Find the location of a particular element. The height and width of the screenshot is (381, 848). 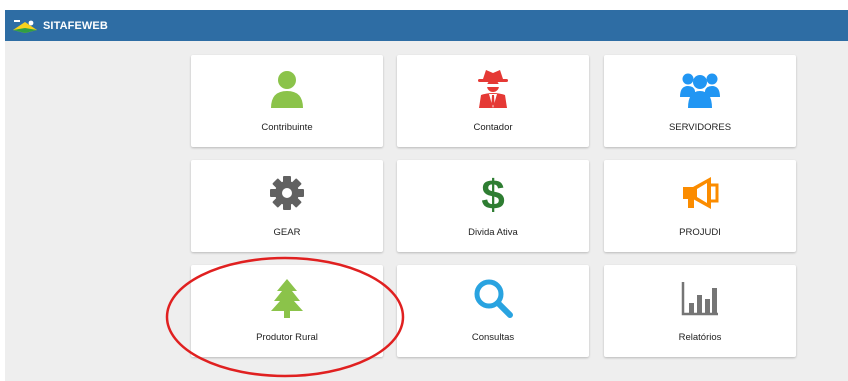

tile-contribuinte: Contribuinte is located at coordinates (287, 101).